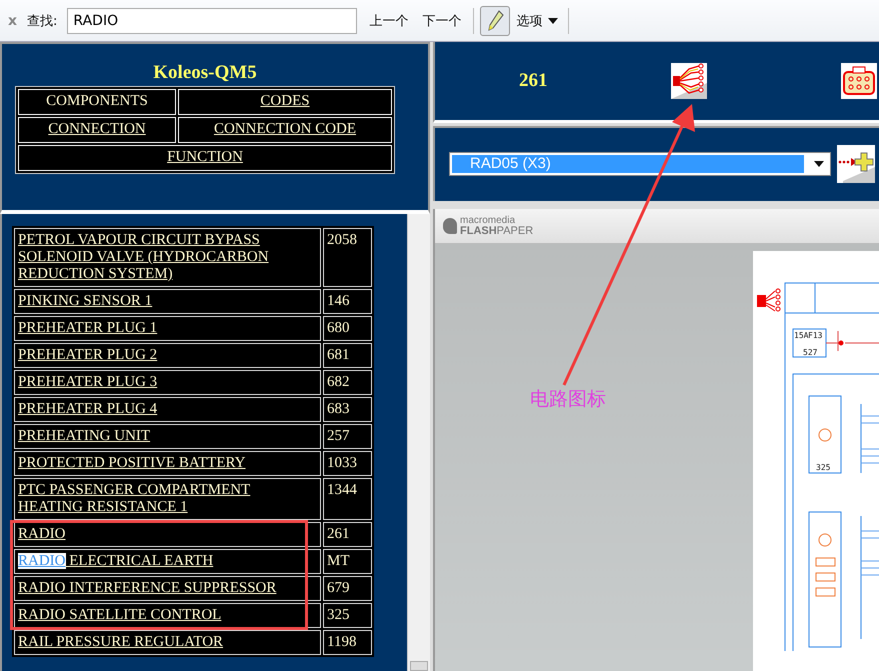 The image size is (879, 671). I want to click on search-field: RADIO, so click(212, 21).